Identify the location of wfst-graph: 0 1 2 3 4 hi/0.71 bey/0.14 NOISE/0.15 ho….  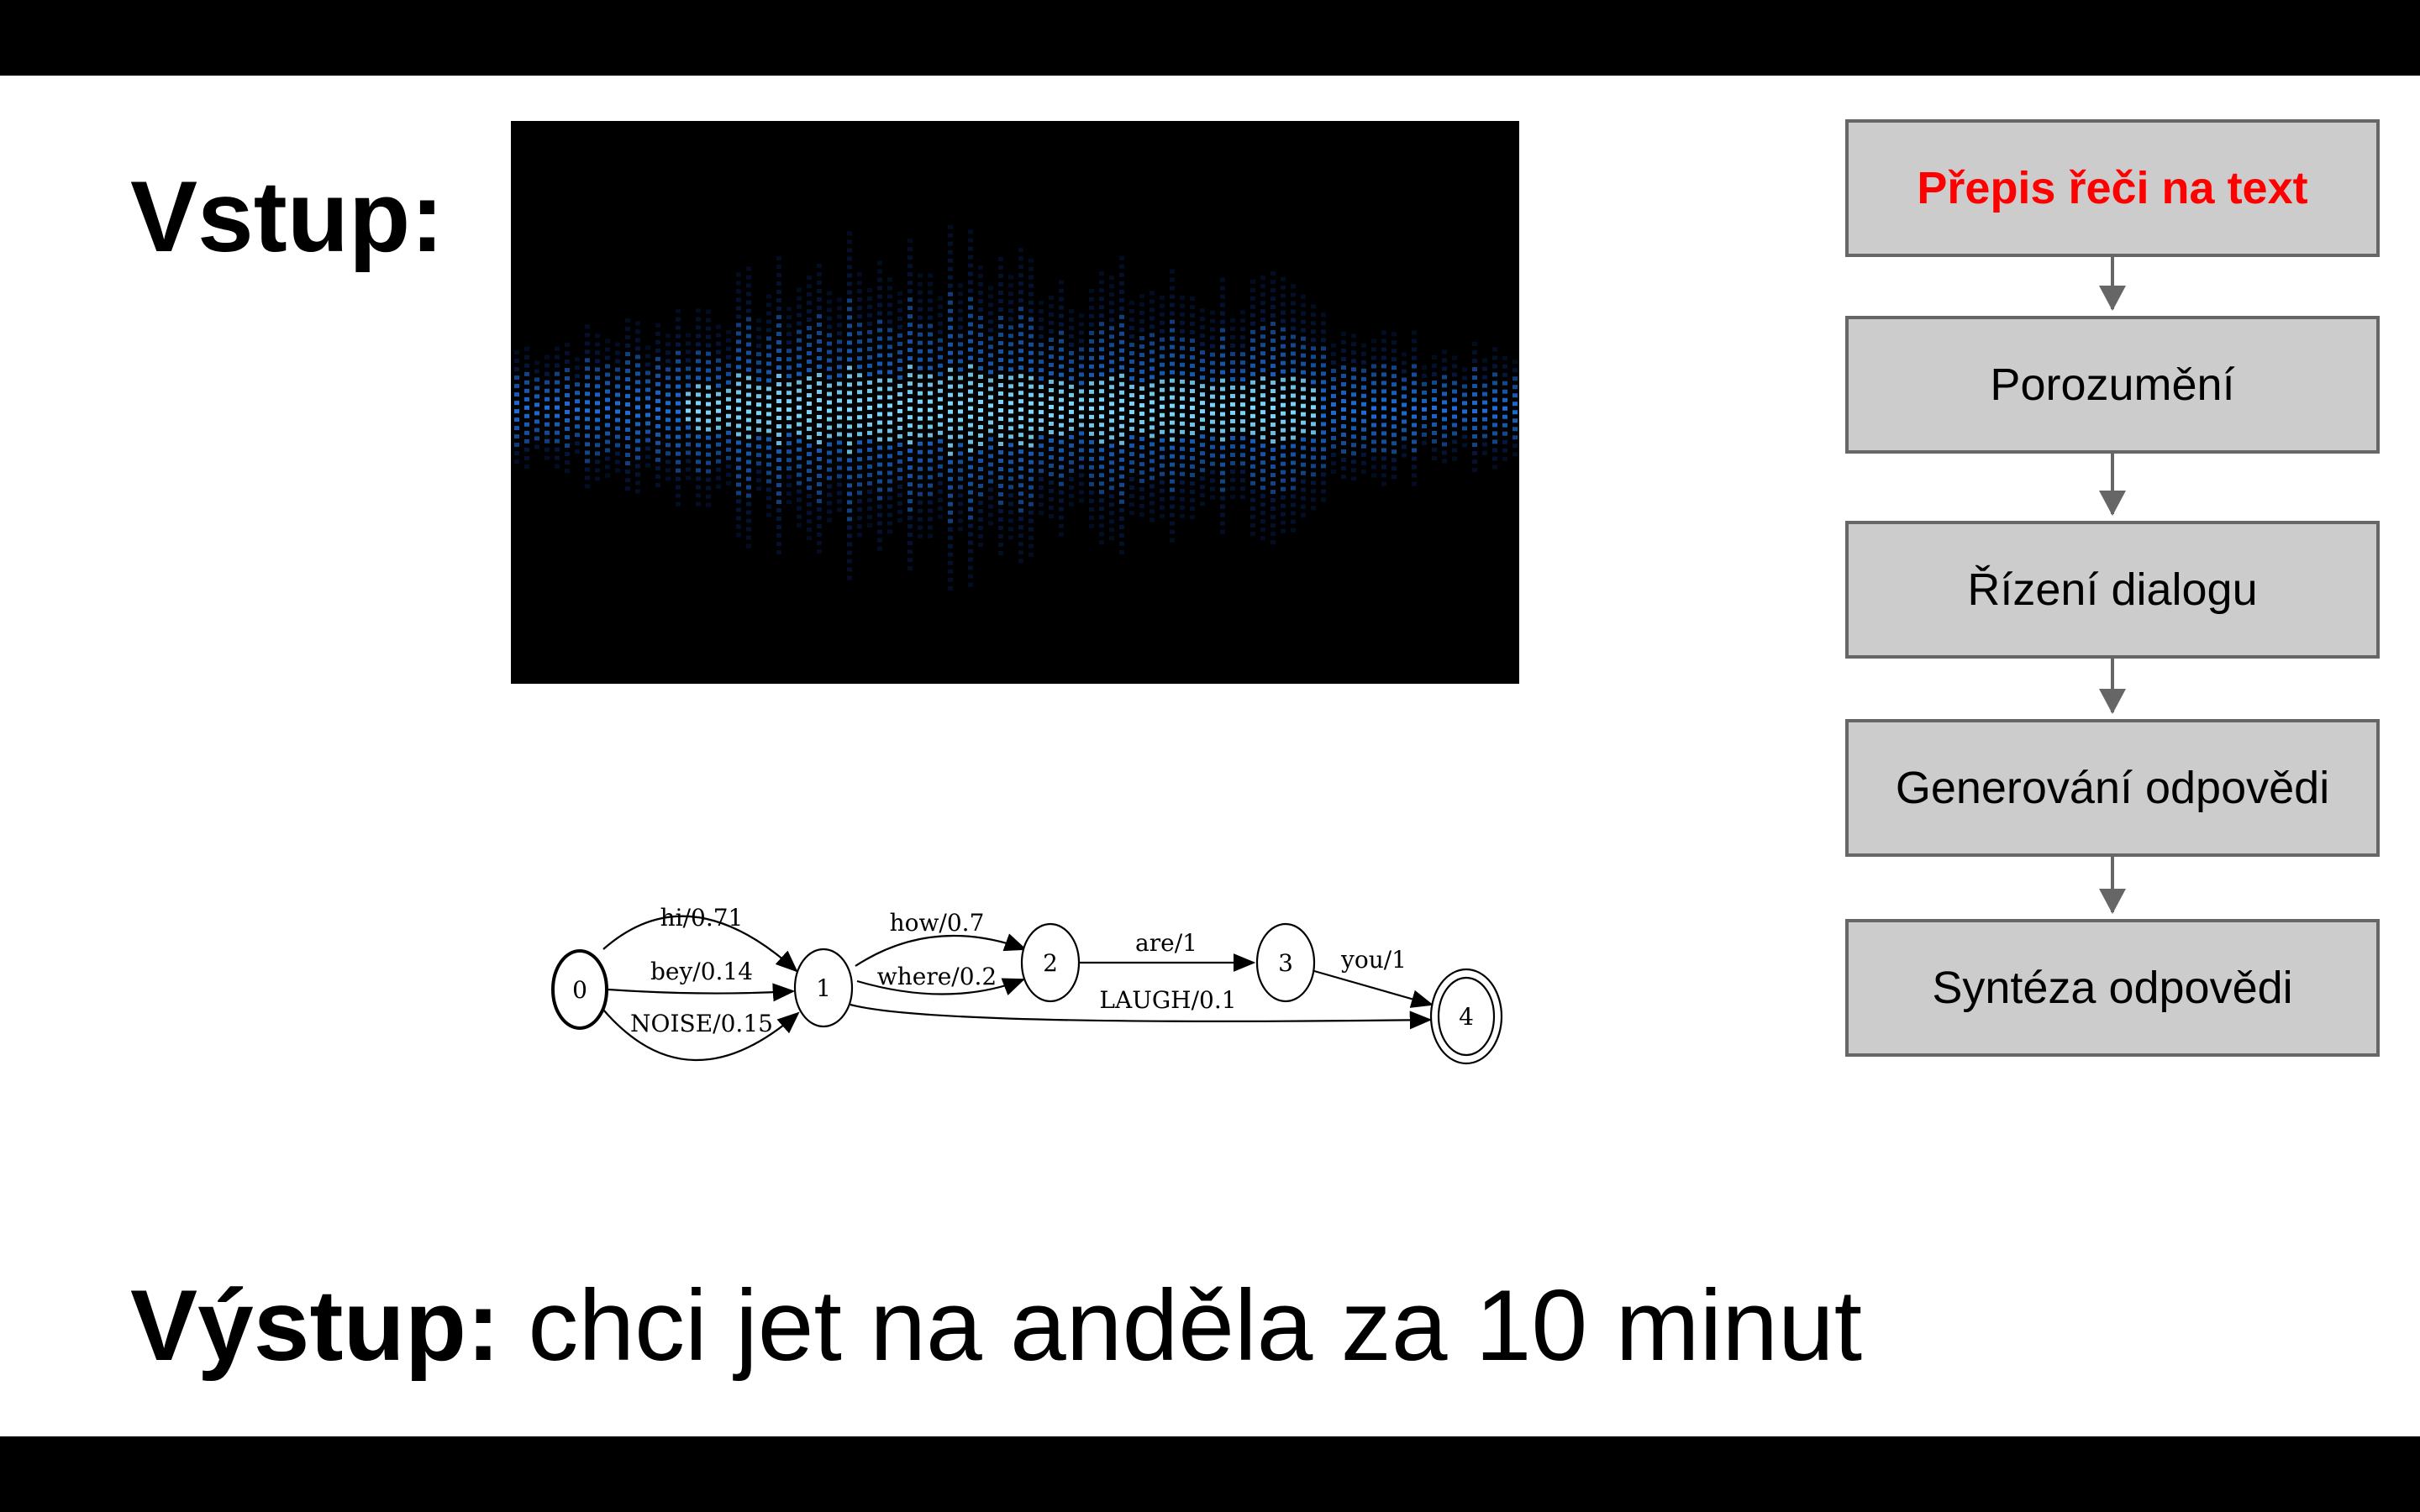
(1027, 984).